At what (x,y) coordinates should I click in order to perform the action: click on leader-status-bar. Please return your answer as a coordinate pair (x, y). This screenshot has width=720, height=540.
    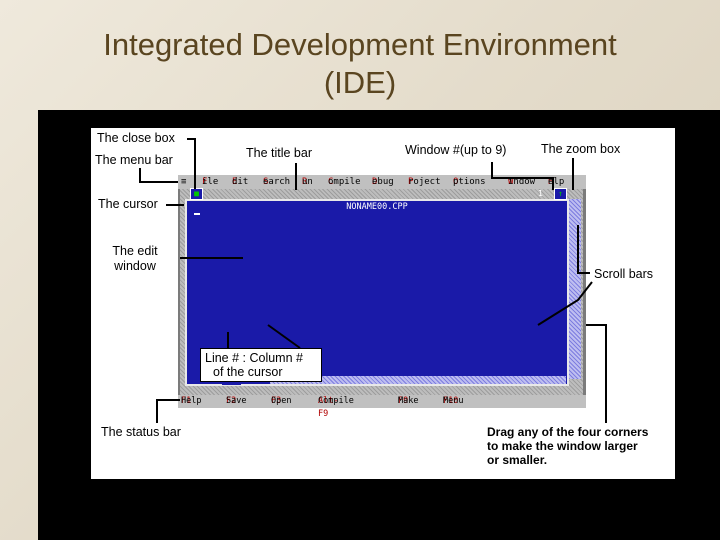
    Looking at the image, I should click on (168, 411).